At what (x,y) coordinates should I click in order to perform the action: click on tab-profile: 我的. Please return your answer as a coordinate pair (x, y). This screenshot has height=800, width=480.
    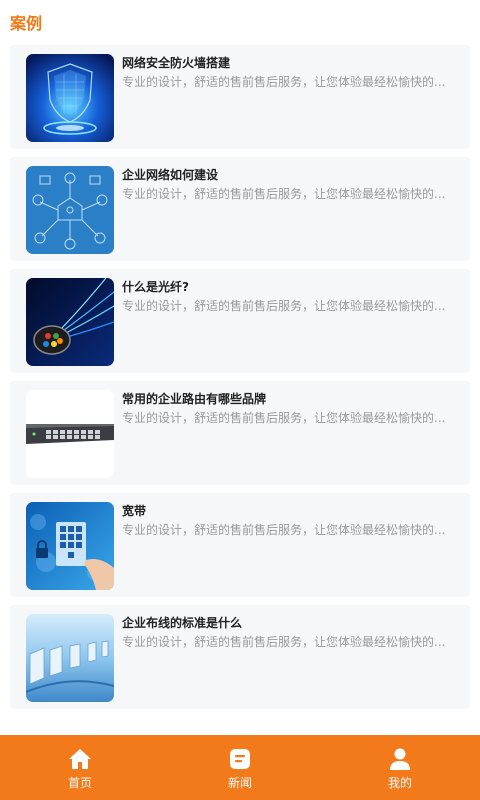
    Looking at the image, I should click on (400, 767).